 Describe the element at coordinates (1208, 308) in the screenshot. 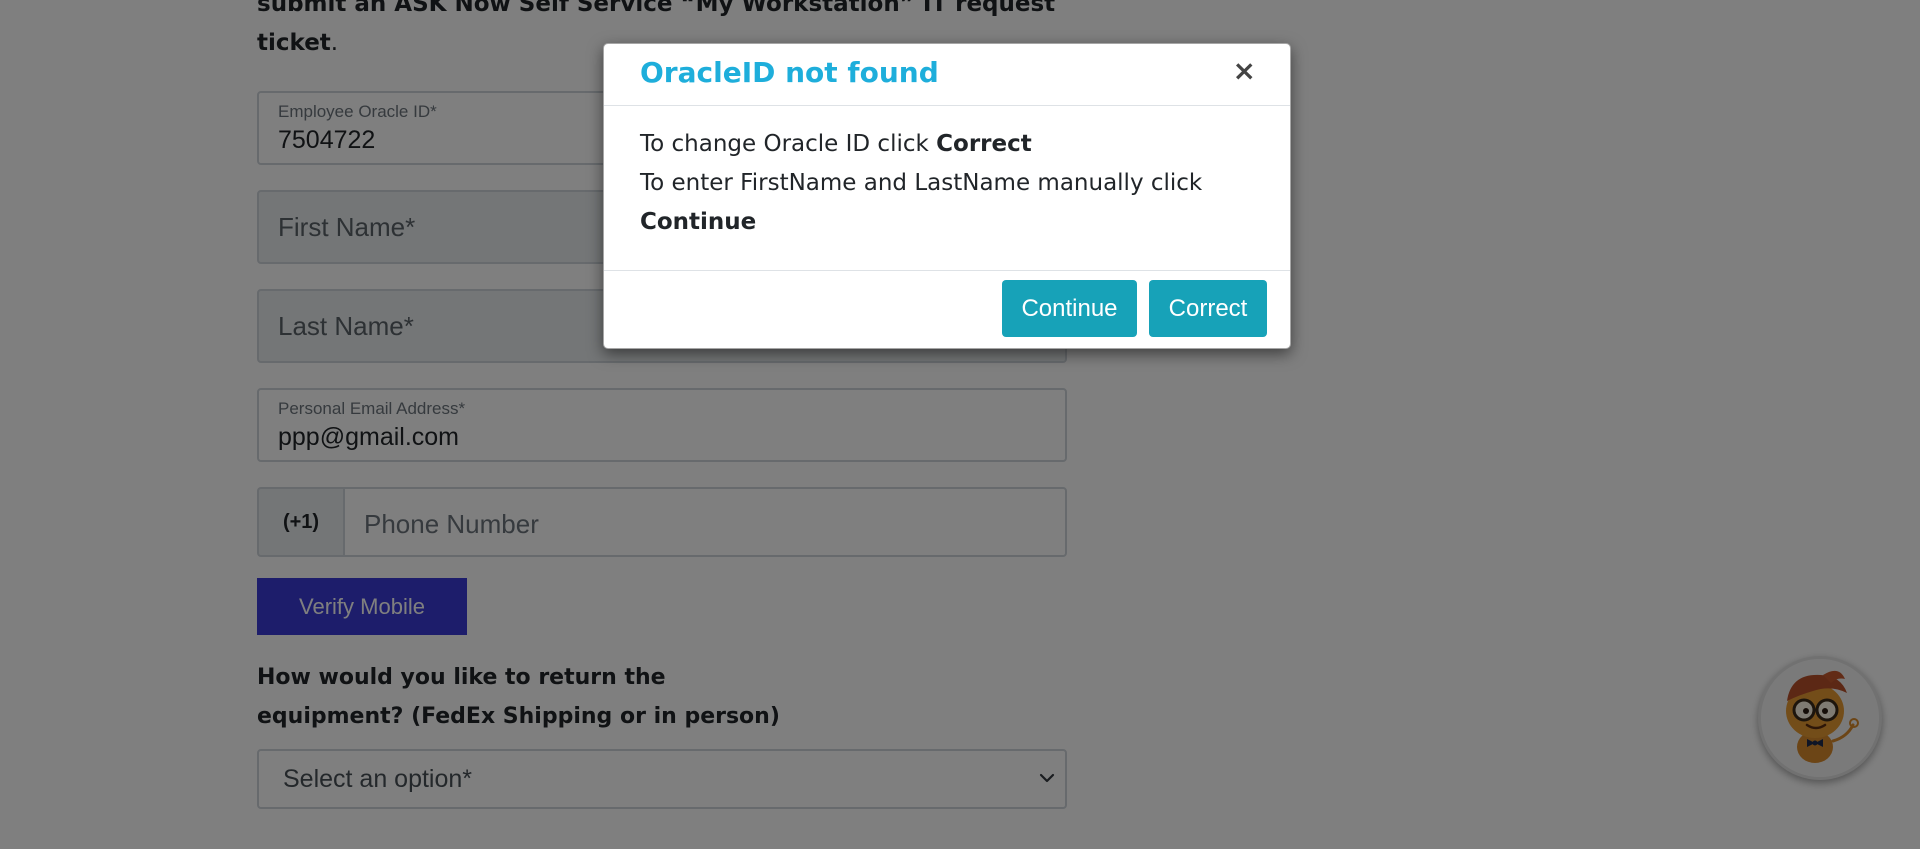

I see `correct-button: Correct` at that location.